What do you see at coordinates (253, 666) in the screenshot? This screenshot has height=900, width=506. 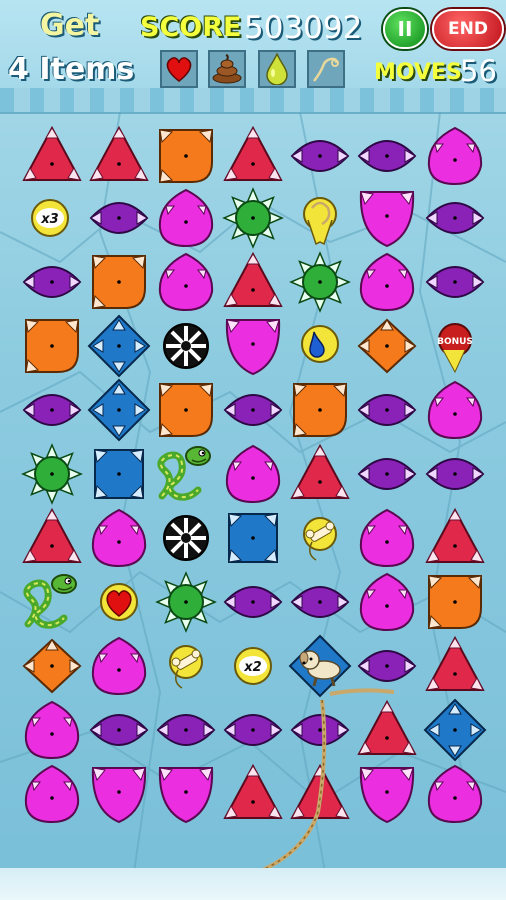 I see `x2-coin-tile: x2` at bounding box center [253, 666].